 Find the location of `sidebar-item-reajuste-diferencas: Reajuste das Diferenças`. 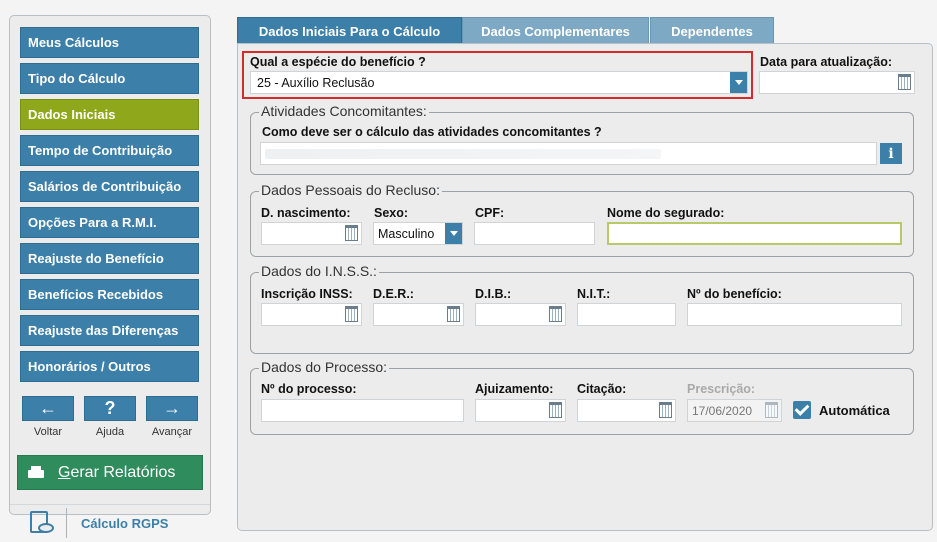

sidebar-item-reajuste-diferencas: Reajuste das Diferenças is located at coordinates (109, 330).